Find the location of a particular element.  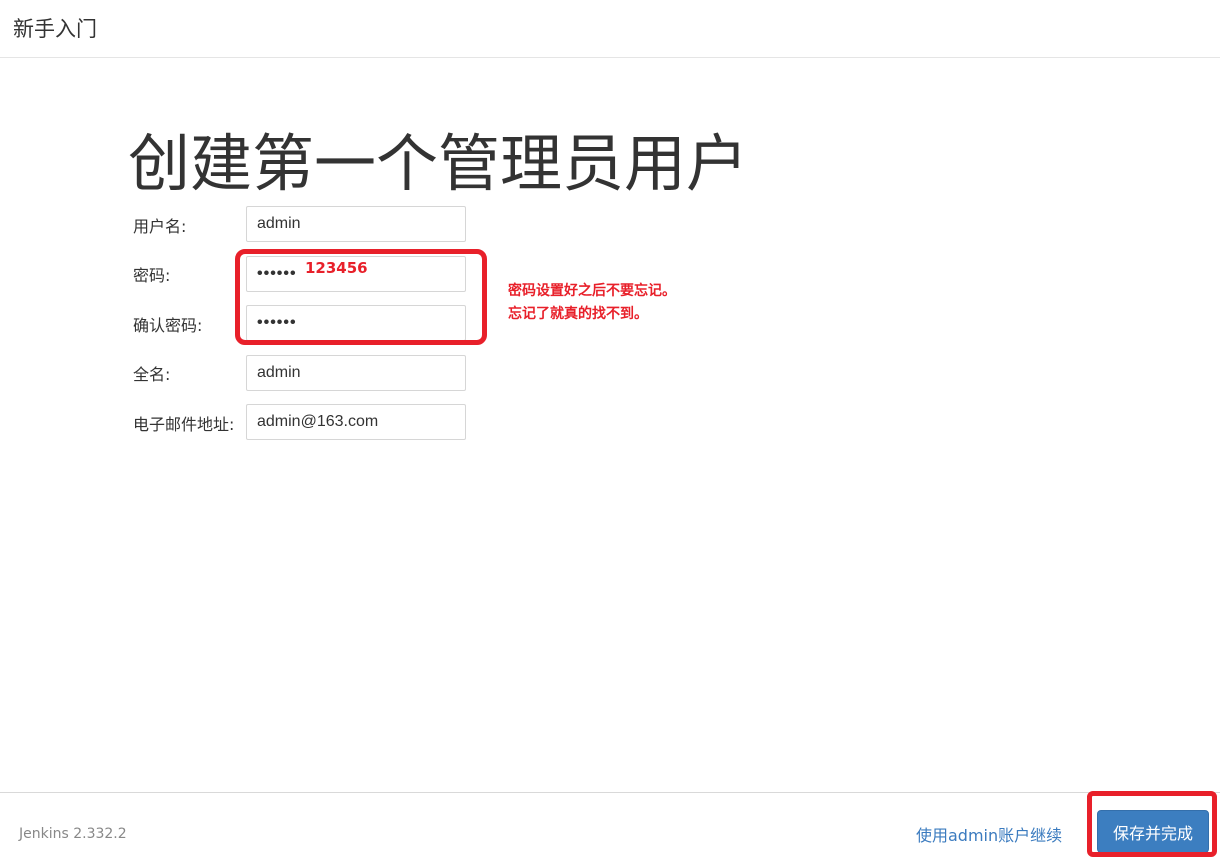

annotation-note-line2: 忘记了就真的找不到。 is located at coordinates (578, 314).